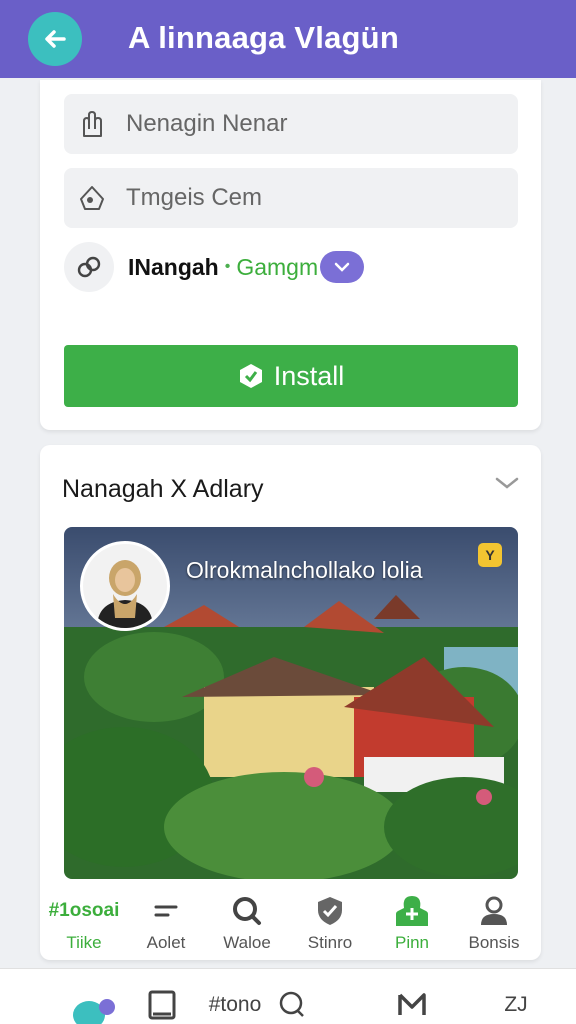 This screenshot has height=1024, width=576. Describe the element at coordinates (194, 197) in the screenshot. I see `category-field-text: Tmgeis Cem` at that location.